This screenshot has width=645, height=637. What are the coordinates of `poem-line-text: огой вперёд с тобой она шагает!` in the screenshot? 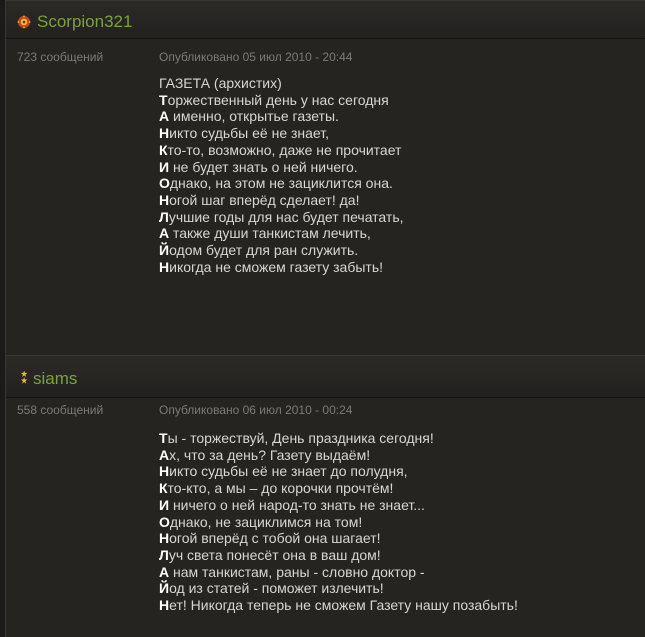 It's located at (275, 538).